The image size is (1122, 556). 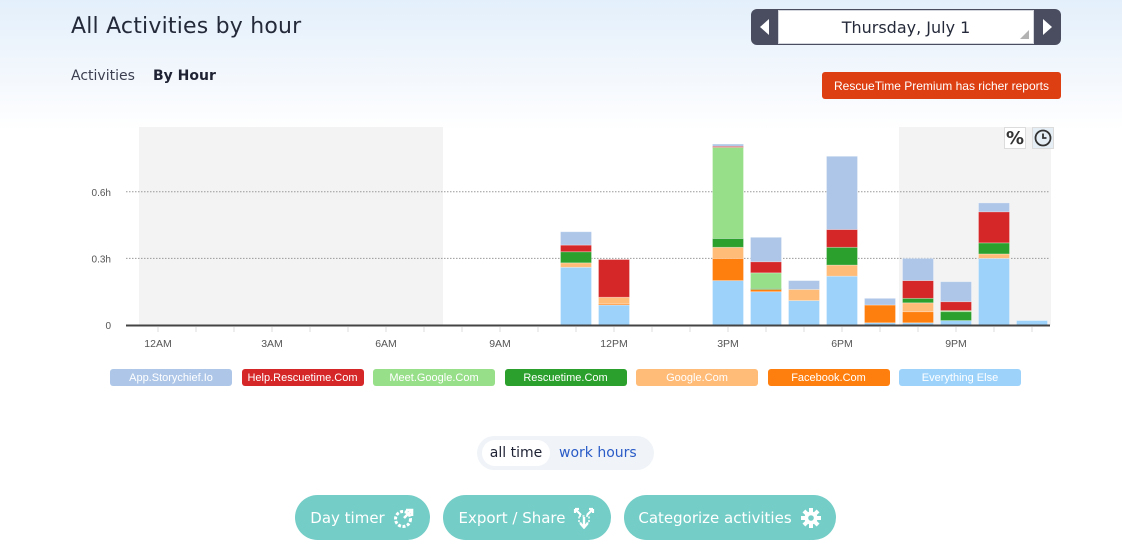 What do you see at coordinates (956, 344) in the screenshot?
I see `x-tick-label: 9PM` at bounding box center [956, 344].